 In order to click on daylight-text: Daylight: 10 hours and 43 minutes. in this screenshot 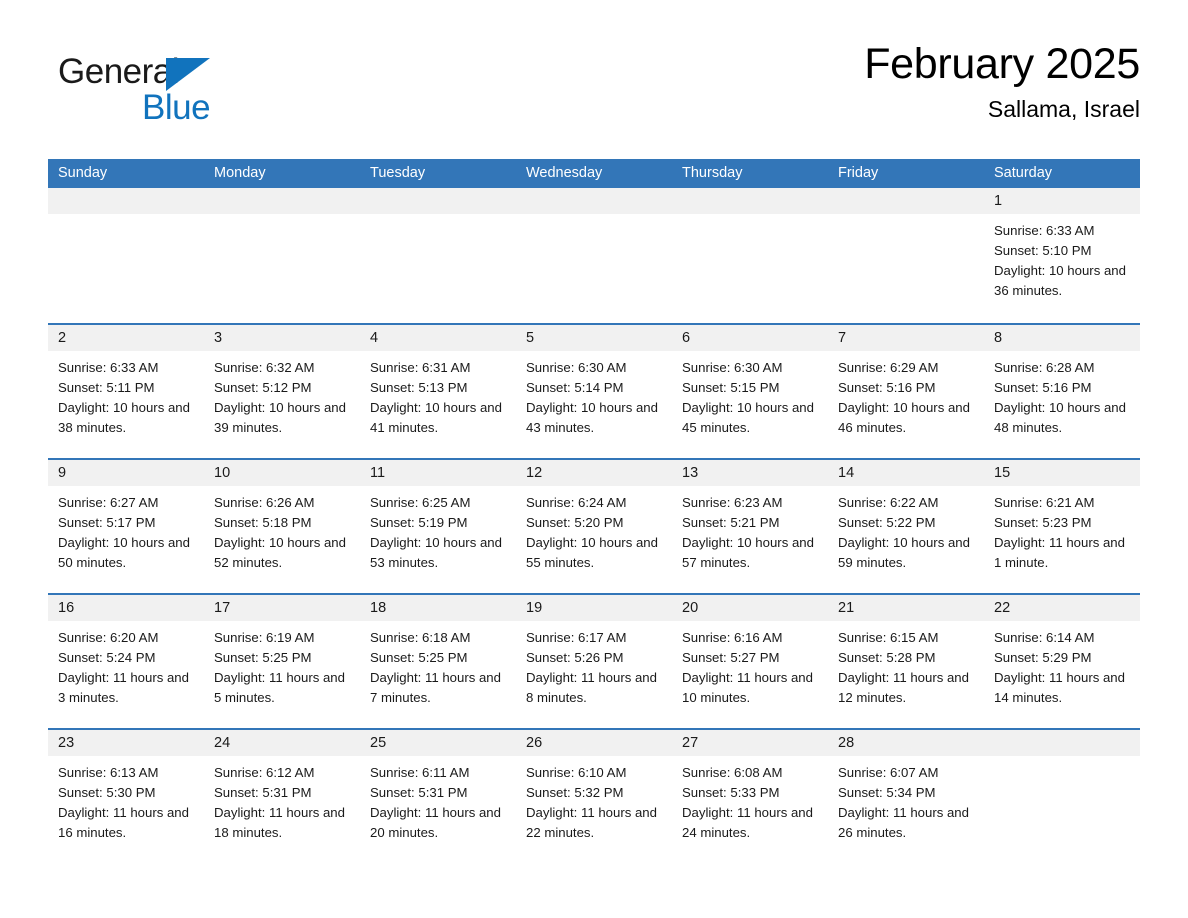, I will do `click(592, 417)`.